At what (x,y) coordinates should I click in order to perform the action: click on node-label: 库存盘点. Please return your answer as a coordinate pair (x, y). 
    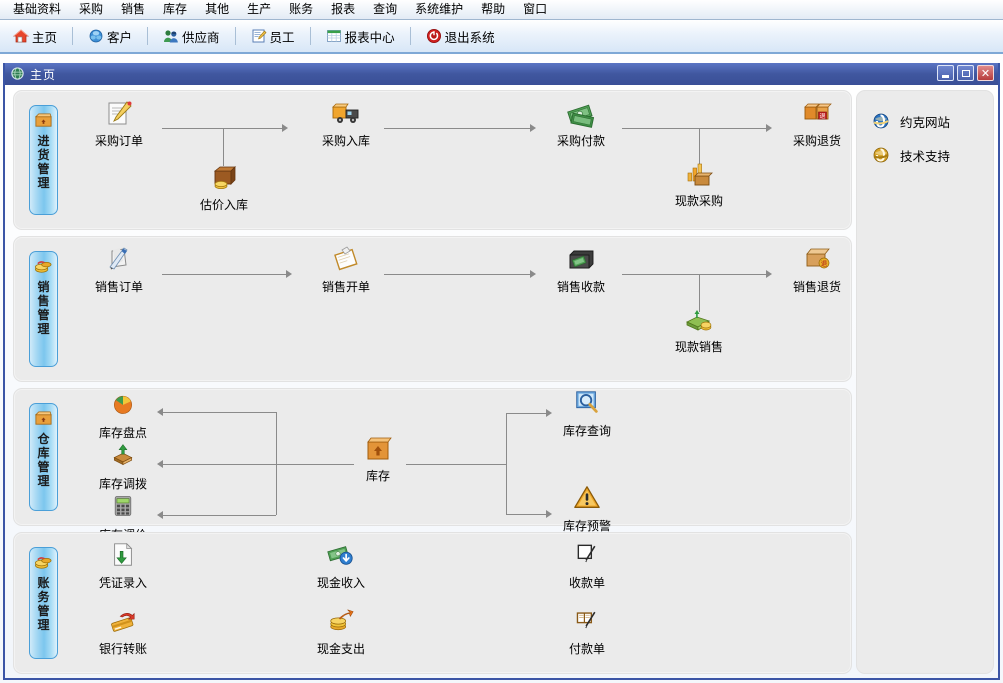
    Looking at the image, I should click on (122, 432).